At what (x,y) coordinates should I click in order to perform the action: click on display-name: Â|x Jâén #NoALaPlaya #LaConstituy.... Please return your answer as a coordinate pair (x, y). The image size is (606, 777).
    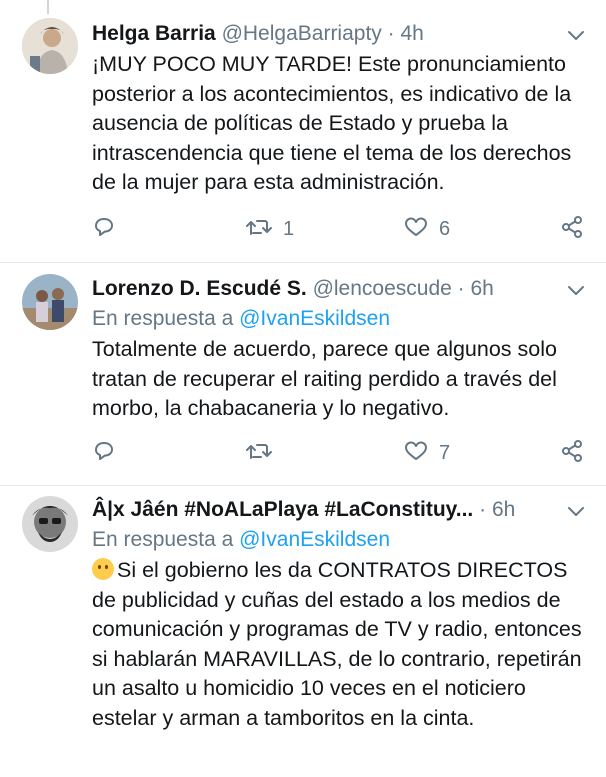
    Looking at the image, I should click on (282, 509).